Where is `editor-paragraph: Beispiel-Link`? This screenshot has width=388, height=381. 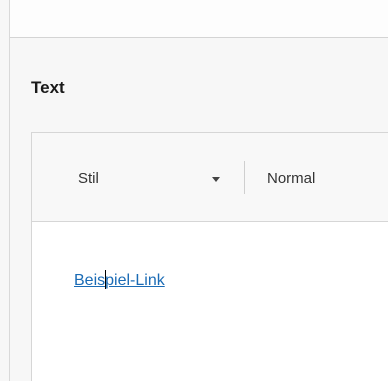 editor-paragraph: Beispiel-Link is located at coordinates (119, 280).